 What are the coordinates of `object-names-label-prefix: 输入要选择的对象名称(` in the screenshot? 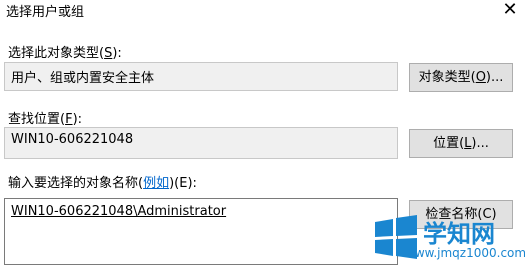 It's located at (76, 183).